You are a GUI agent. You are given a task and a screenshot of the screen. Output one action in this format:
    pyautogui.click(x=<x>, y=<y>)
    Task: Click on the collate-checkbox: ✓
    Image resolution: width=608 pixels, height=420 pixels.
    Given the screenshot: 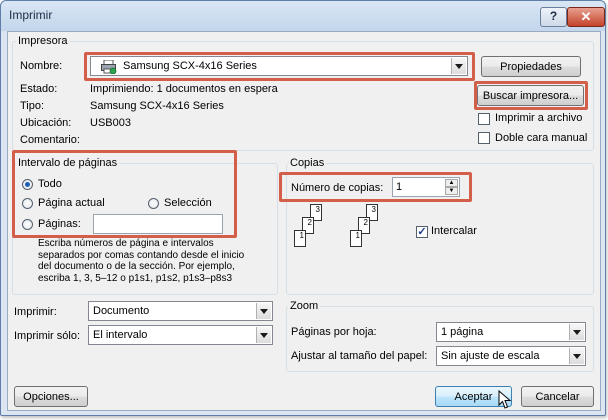 What is the action you would take?
    pyautogui.click(x=422, y=232)
    